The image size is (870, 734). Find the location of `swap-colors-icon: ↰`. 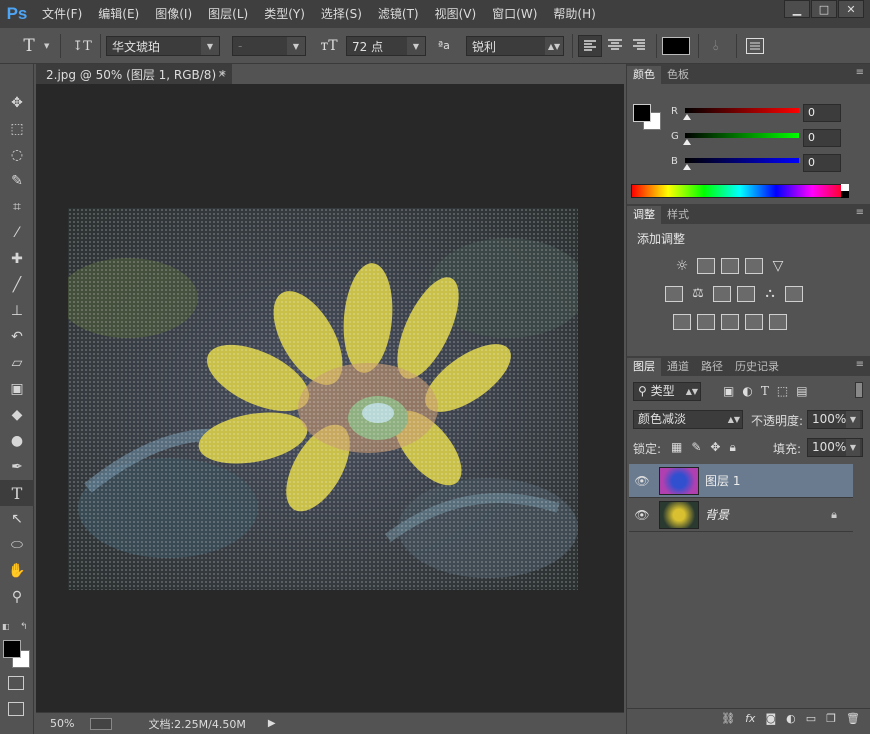

swap-colors-icon: ↰ is located at coordinates (24, 627).